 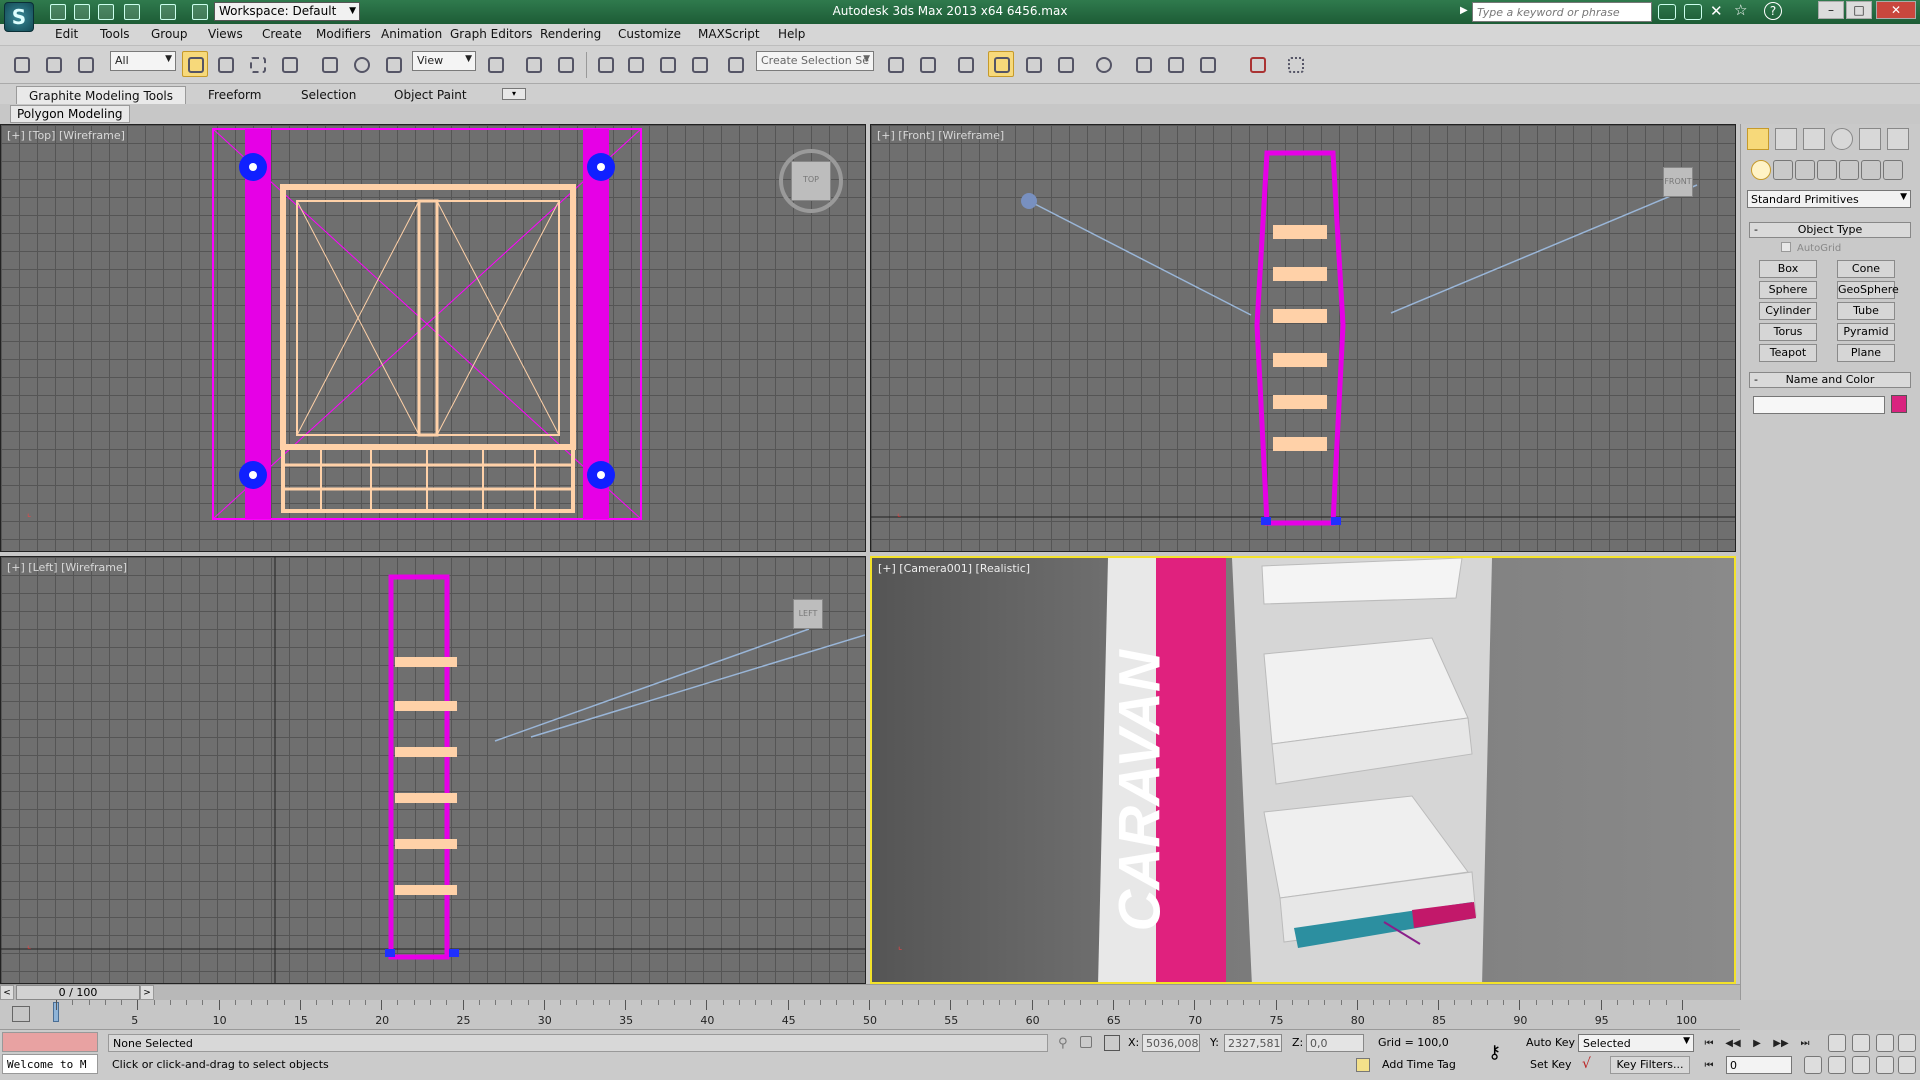 I want to click on maximize-viewport-icon, so click(x=1885, y=1065).